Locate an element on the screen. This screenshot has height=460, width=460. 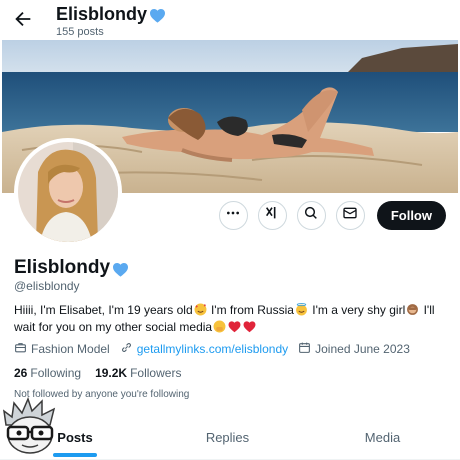
envelope-icon is located at coordinates (350, 215).